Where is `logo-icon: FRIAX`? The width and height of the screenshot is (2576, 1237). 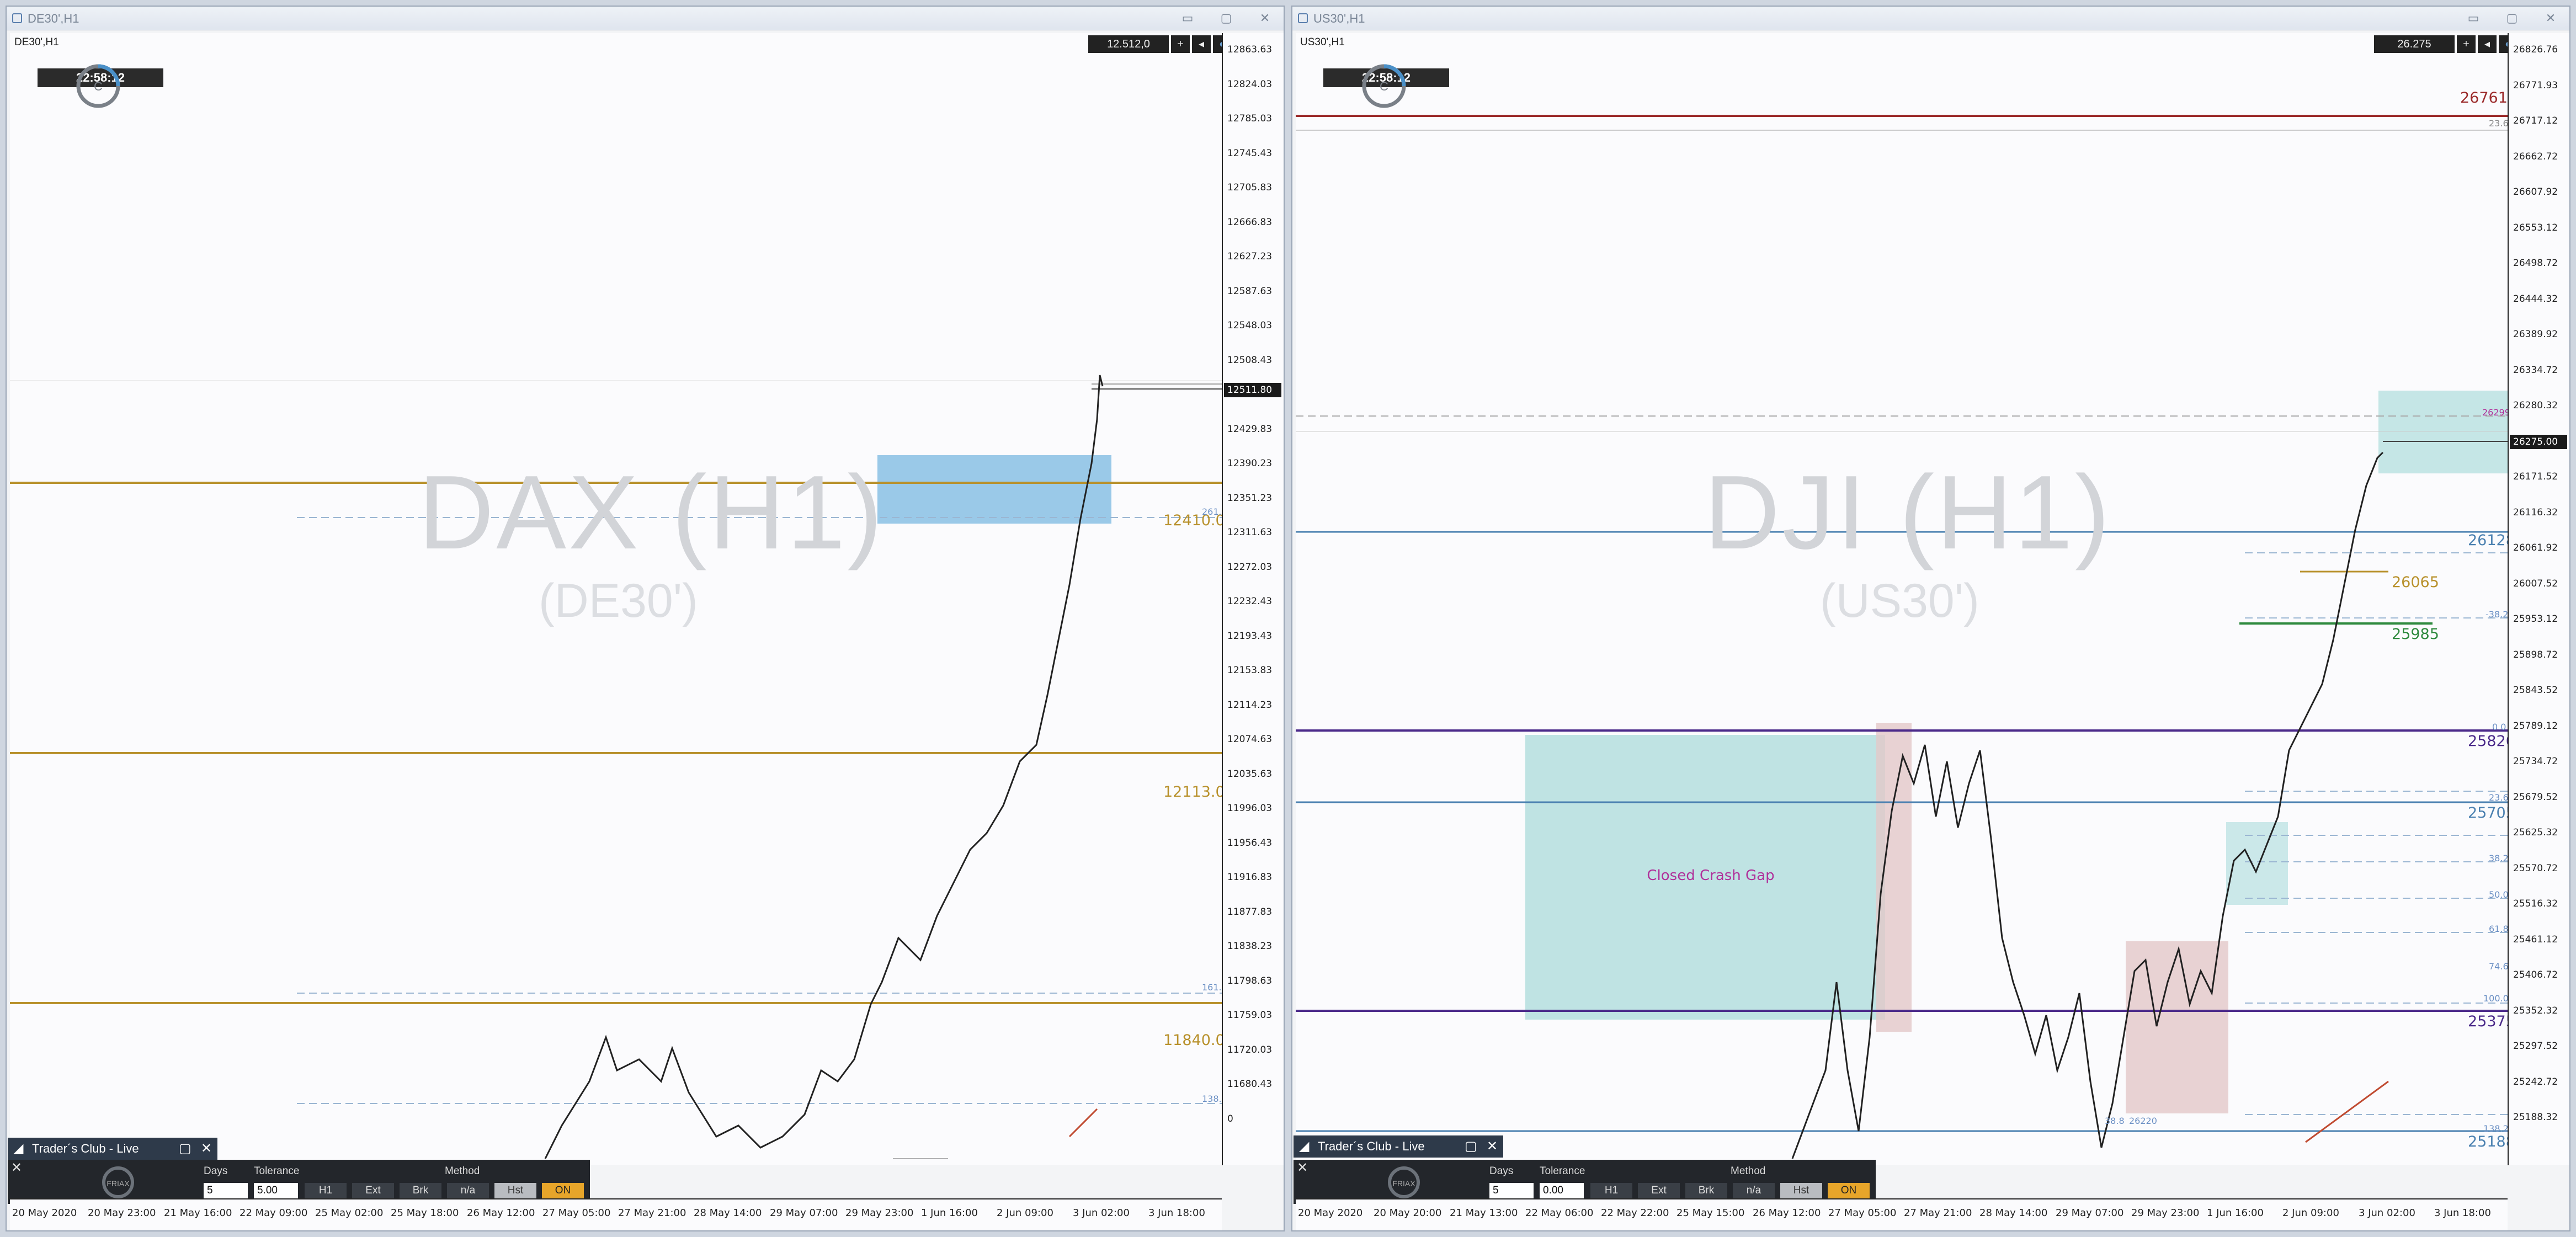
logo-icon: FRIAX is located at coordinates (118, 1182).